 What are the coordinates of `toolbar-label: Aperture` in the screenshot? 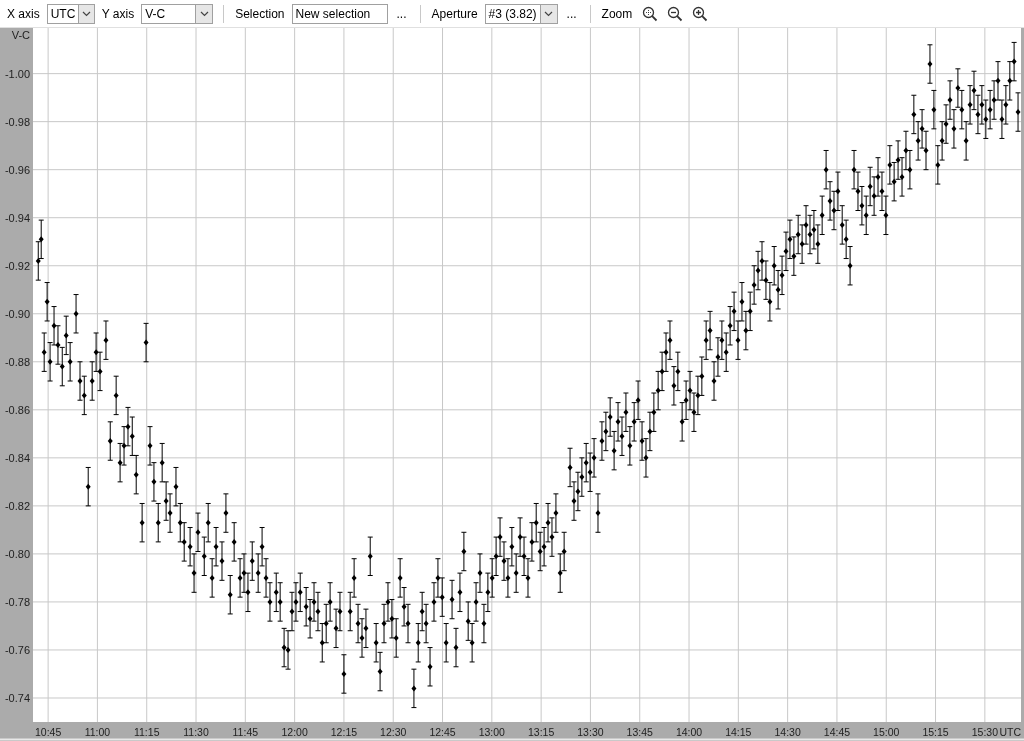 It's located at (454, 14).